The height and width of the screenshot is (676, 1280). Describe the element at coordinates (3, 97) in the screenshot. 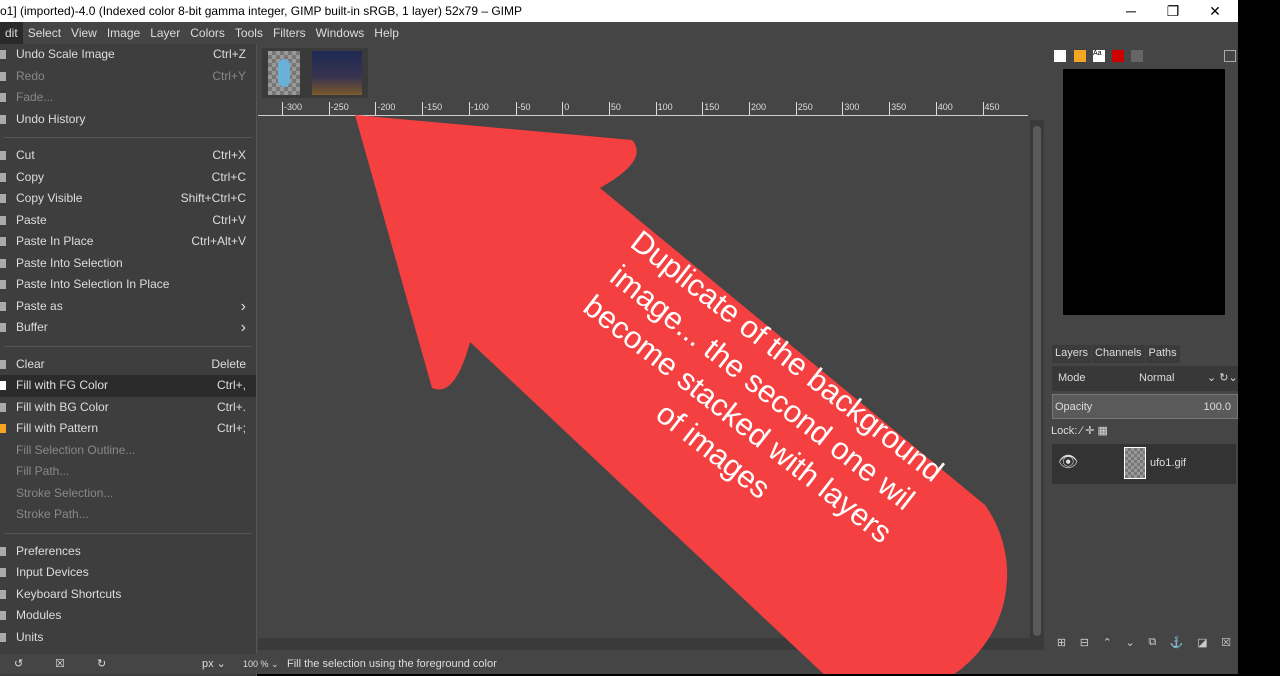

I see `fade-icon` at that location.